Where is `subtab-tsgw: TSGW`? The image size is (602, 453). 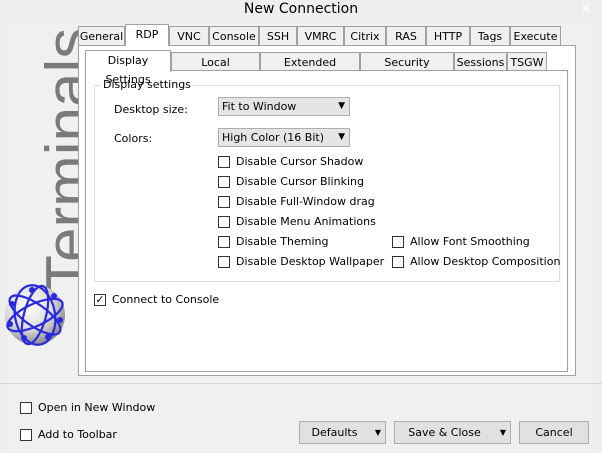
subtab-tsgw: TSGW is located at coordinates (527, 61).